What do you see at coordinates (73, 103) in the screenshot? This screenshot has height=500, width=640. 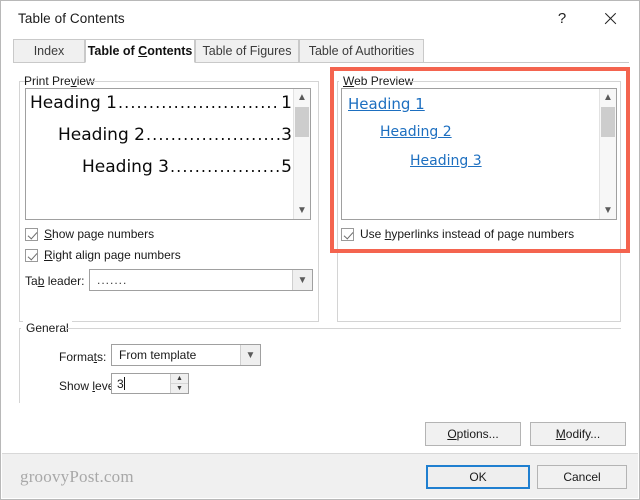 I see `print-preview-entry-1-text: Heading 1` at bounding box center [73, 103].